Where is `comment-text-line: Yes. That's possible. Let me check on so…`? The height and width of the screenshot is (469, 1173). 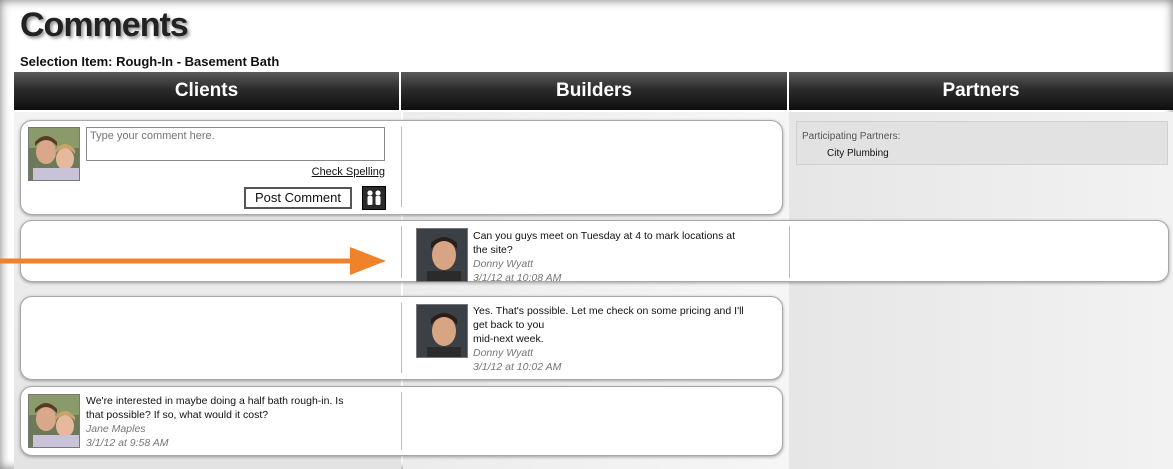
comment-text-line: Yes. That's possible. Let me check on so… is located at coordinates (608, 311).